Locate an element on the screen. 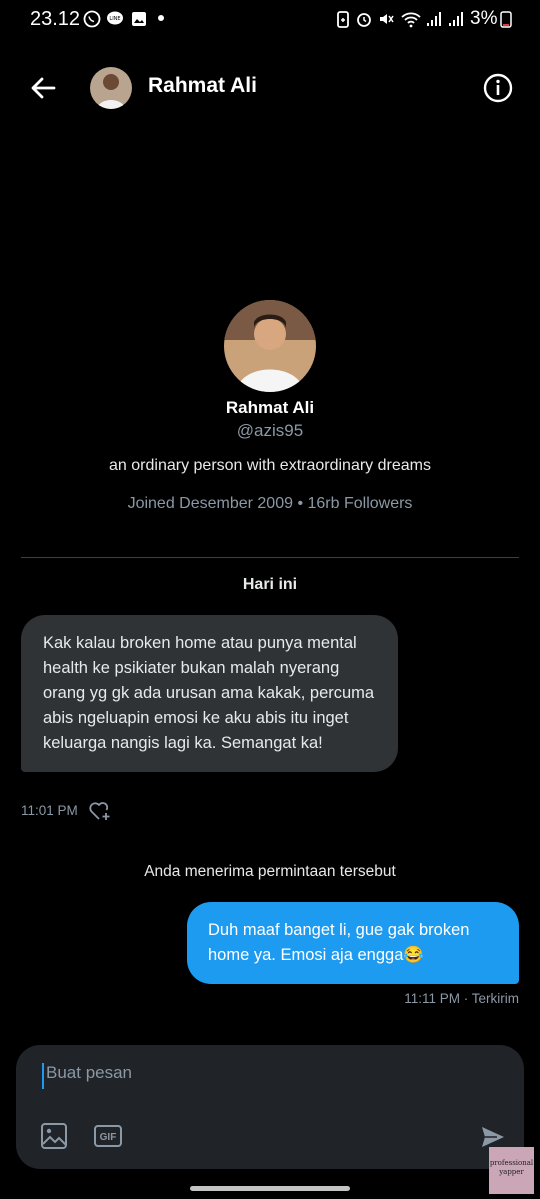 The image size is (540, 1199). day-separator: Hari ini is located at coordinates (270, 584).